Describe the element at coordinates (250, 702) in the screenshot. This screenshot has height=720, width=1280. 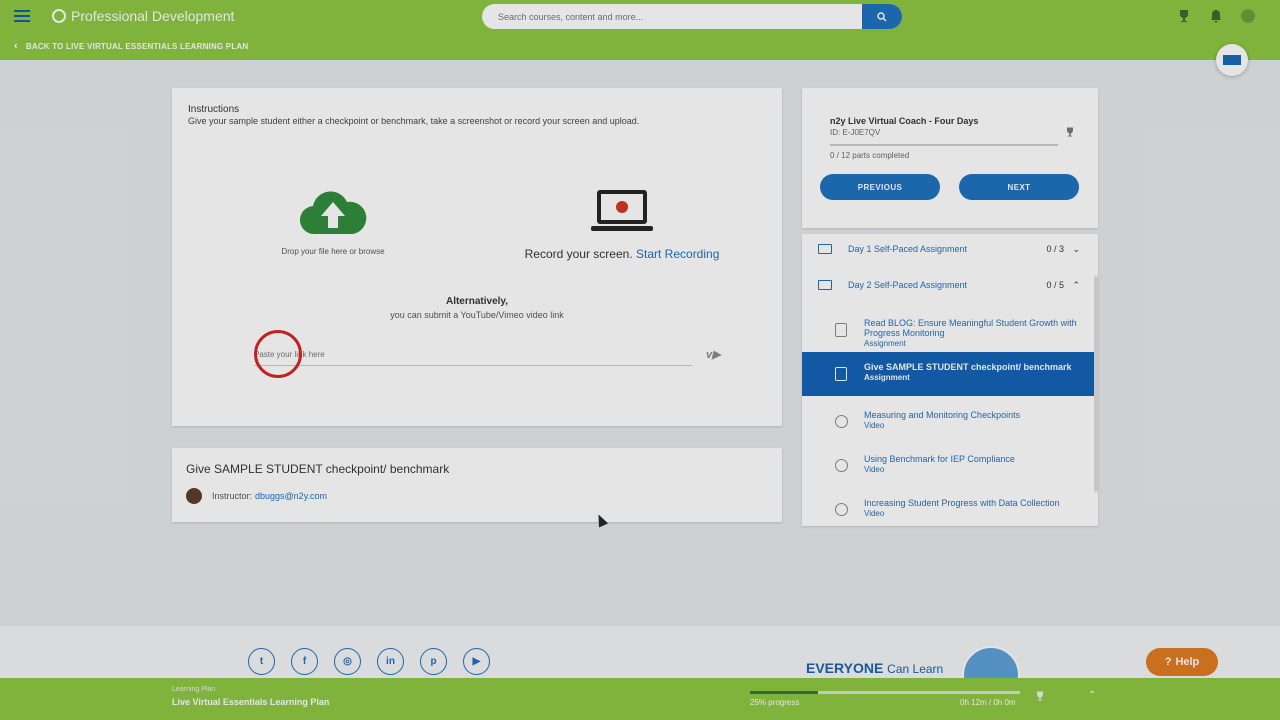
I see `learning-plan-name: Live Virtual Essentials Learning Plan` at that location.